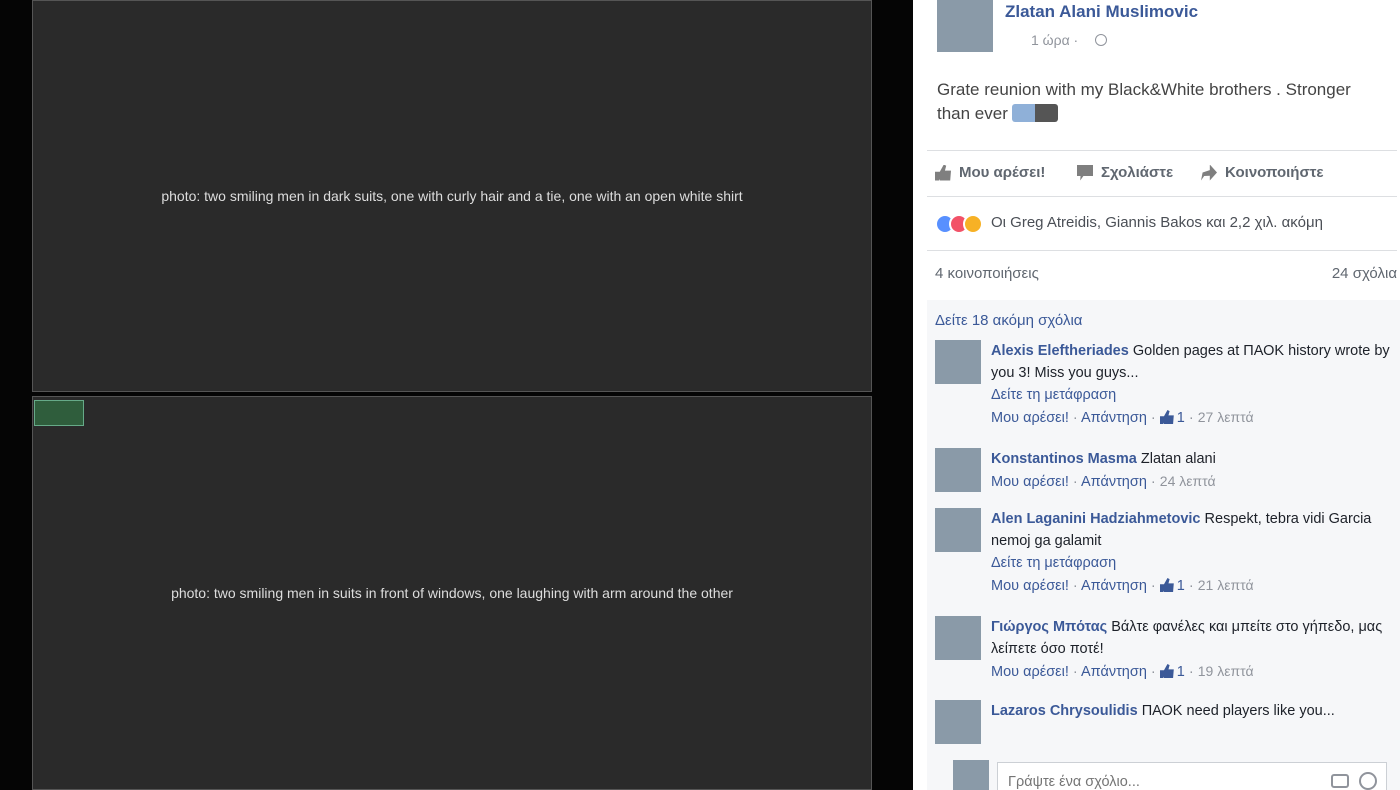  Describe the element at coordinates (1064, 711) in the screenshot. I see `commenter-name: Lazaros Chrysoulidis` at that location.